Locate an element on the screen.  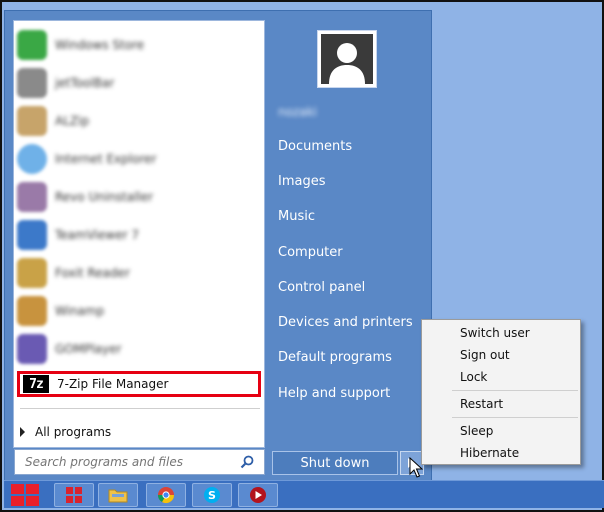
link-documents: Documents is located at coordinates (315, 146).